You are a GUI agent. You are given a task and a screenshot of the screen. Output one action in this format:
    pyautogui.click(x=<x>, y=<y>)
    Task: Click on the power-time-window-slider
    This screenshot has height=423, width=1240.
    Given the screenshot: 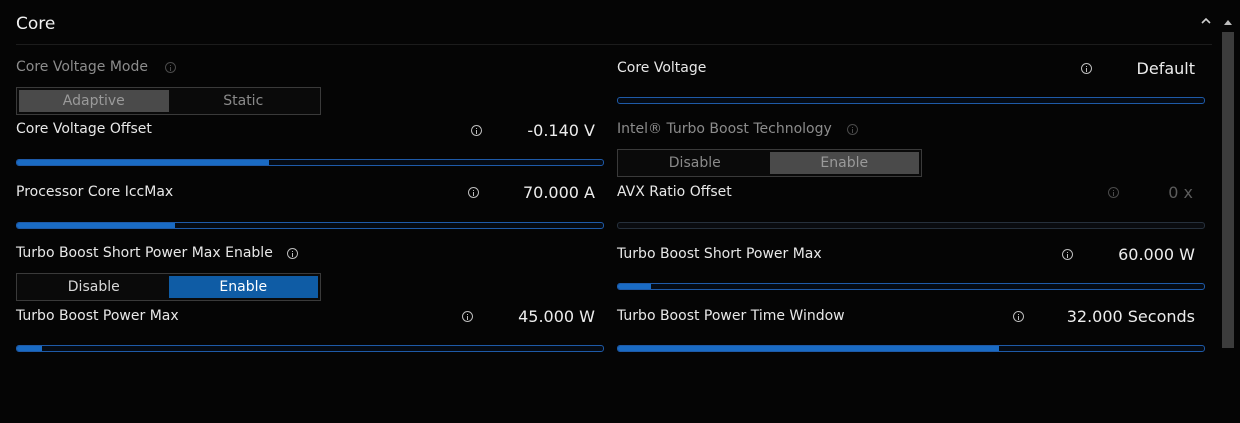 What is the action you would take?
    pyautogui.click(x=911, y=348)
    